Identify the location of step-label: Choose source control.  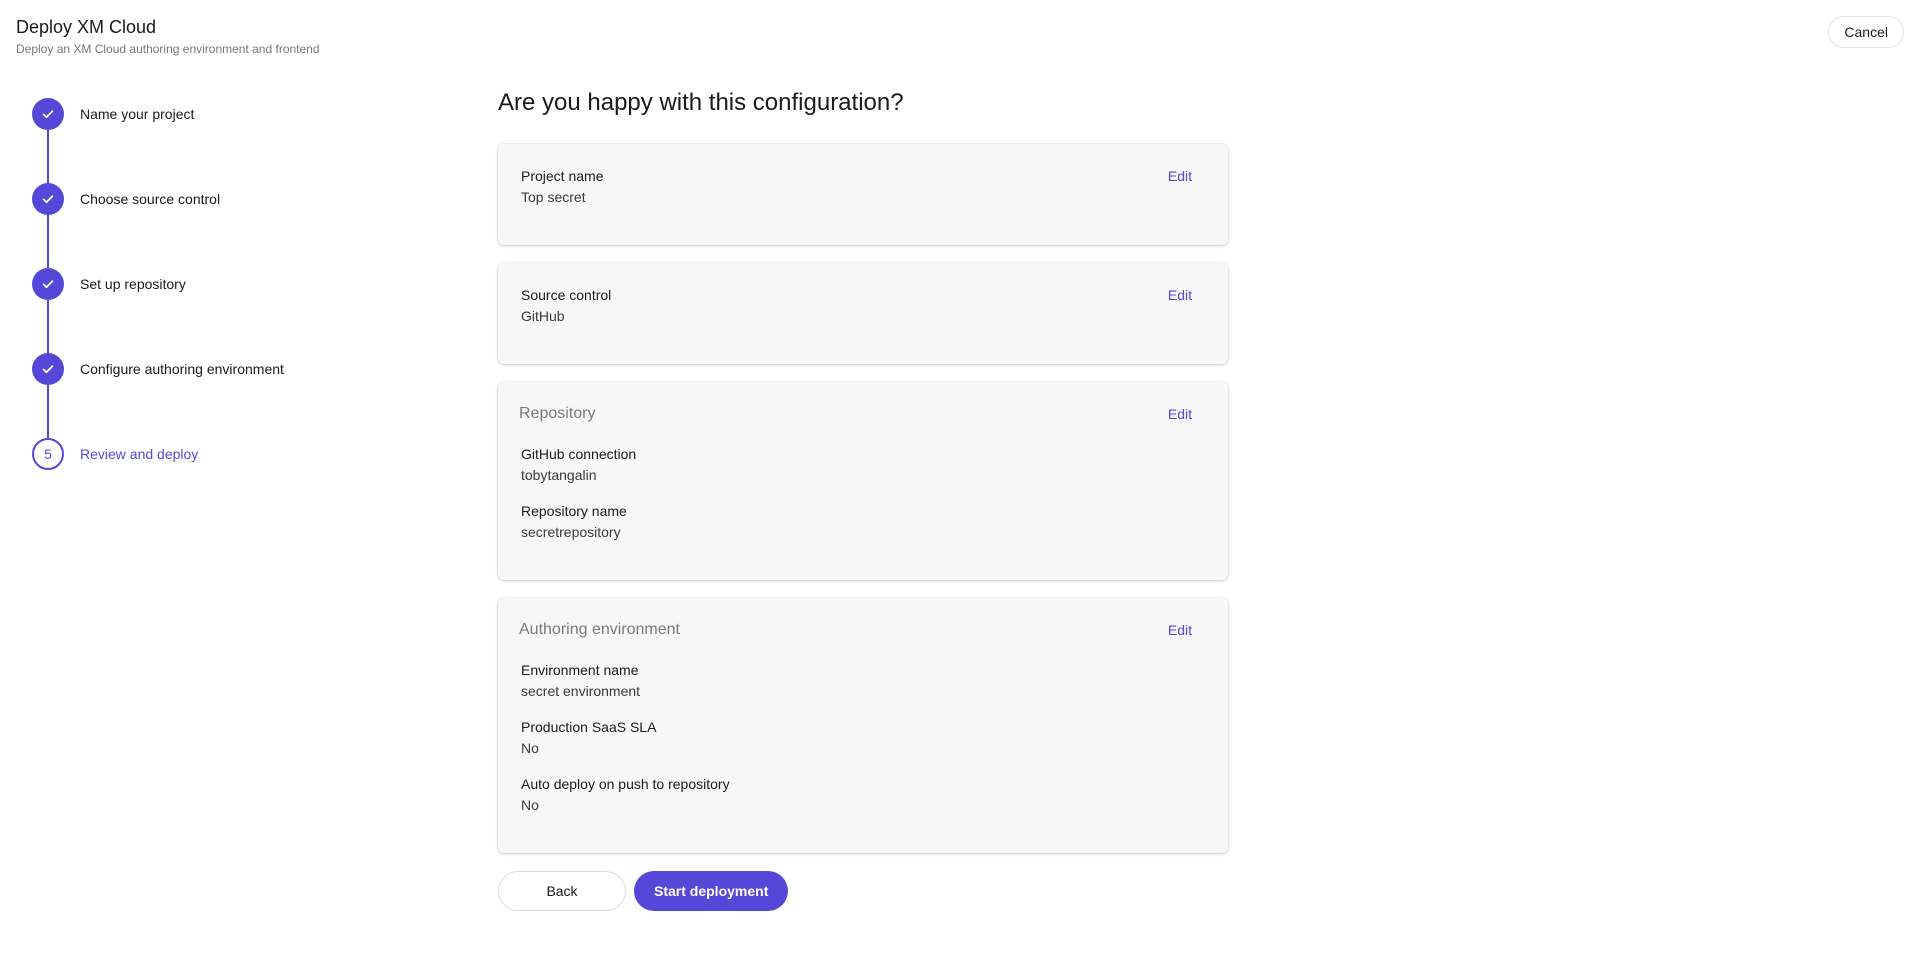
(150, 199).